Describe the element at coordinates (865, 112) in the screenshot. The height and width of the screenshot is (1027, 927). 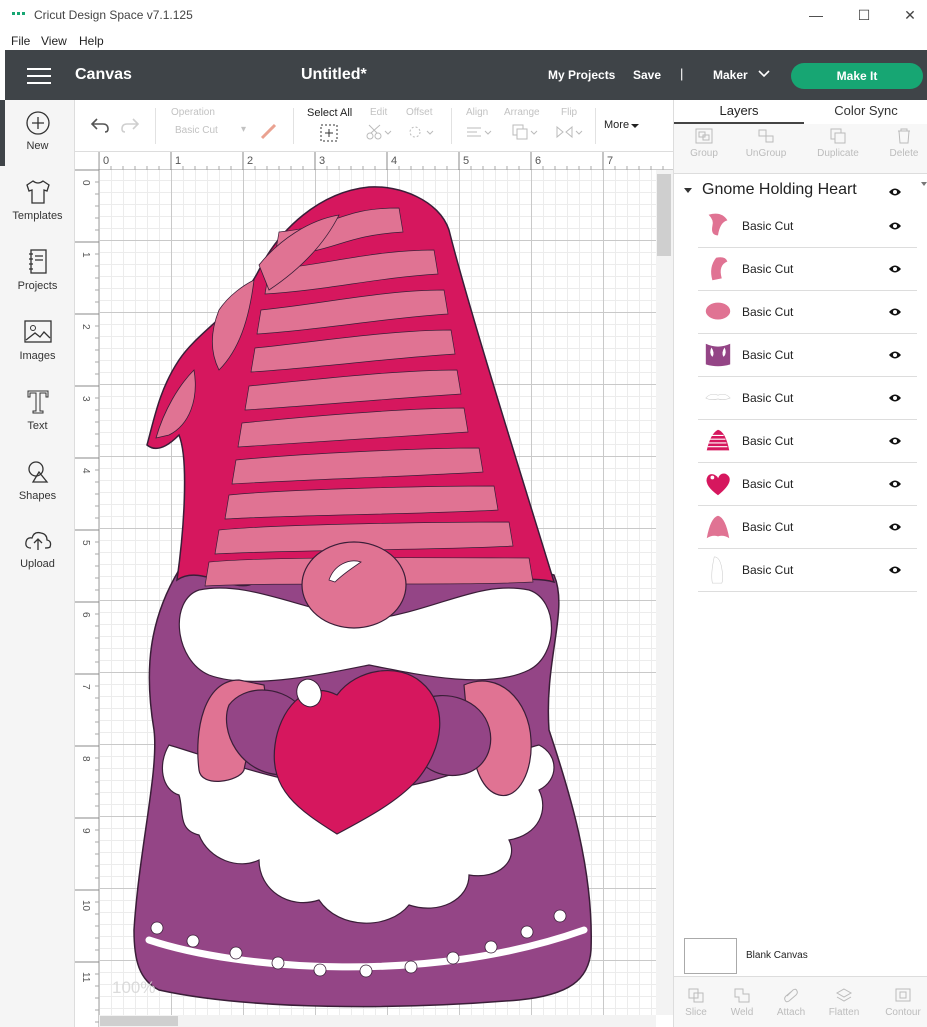
I see `tab-color-sync: Color Sync` at that location.